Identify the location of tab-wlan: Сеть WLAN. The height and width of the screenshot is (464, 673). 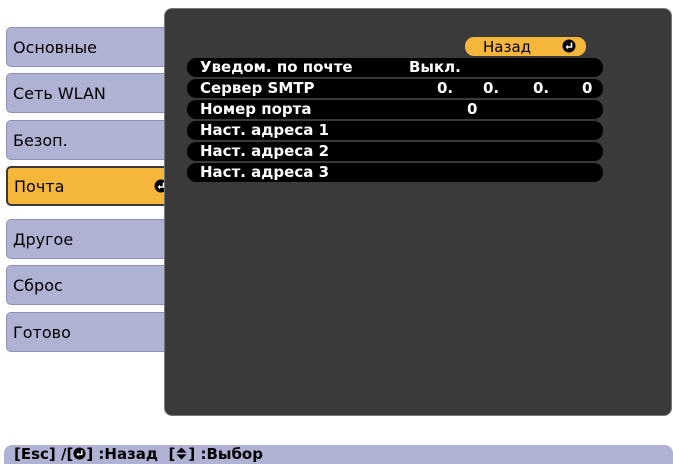
(90, 93).